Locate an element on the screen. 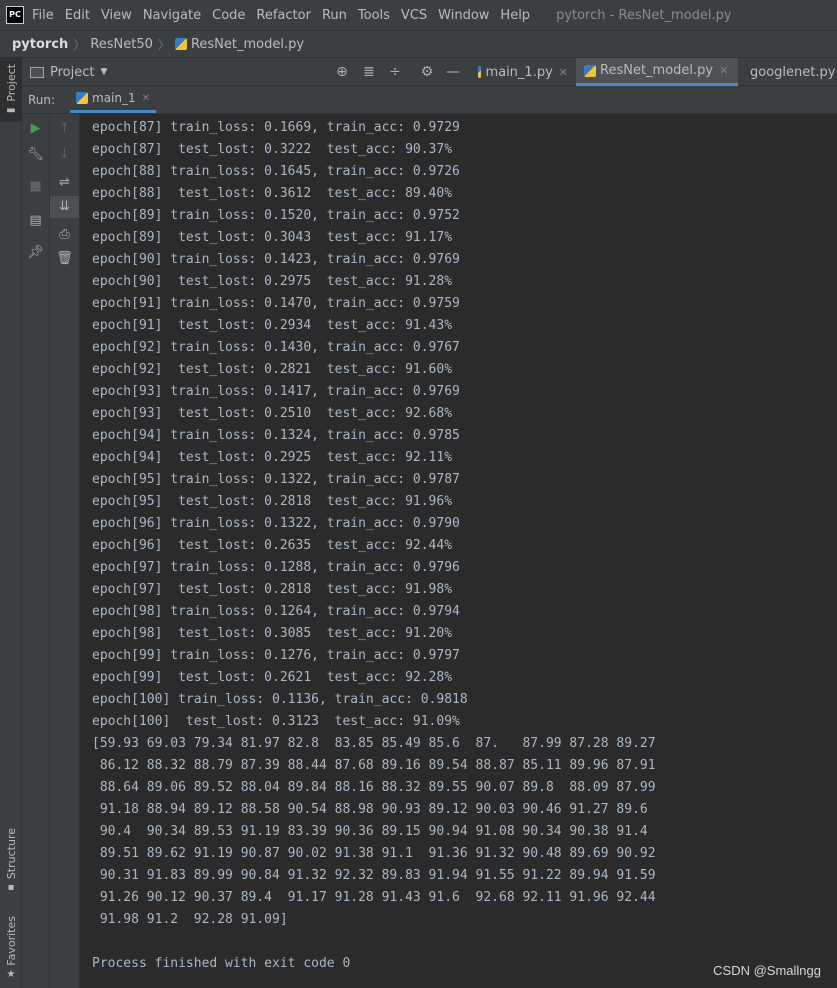 Image resolution: width=837 pixels, height=988 pixels. soft-wrap-icon: ⇌ is located at coordinates (64, 183).